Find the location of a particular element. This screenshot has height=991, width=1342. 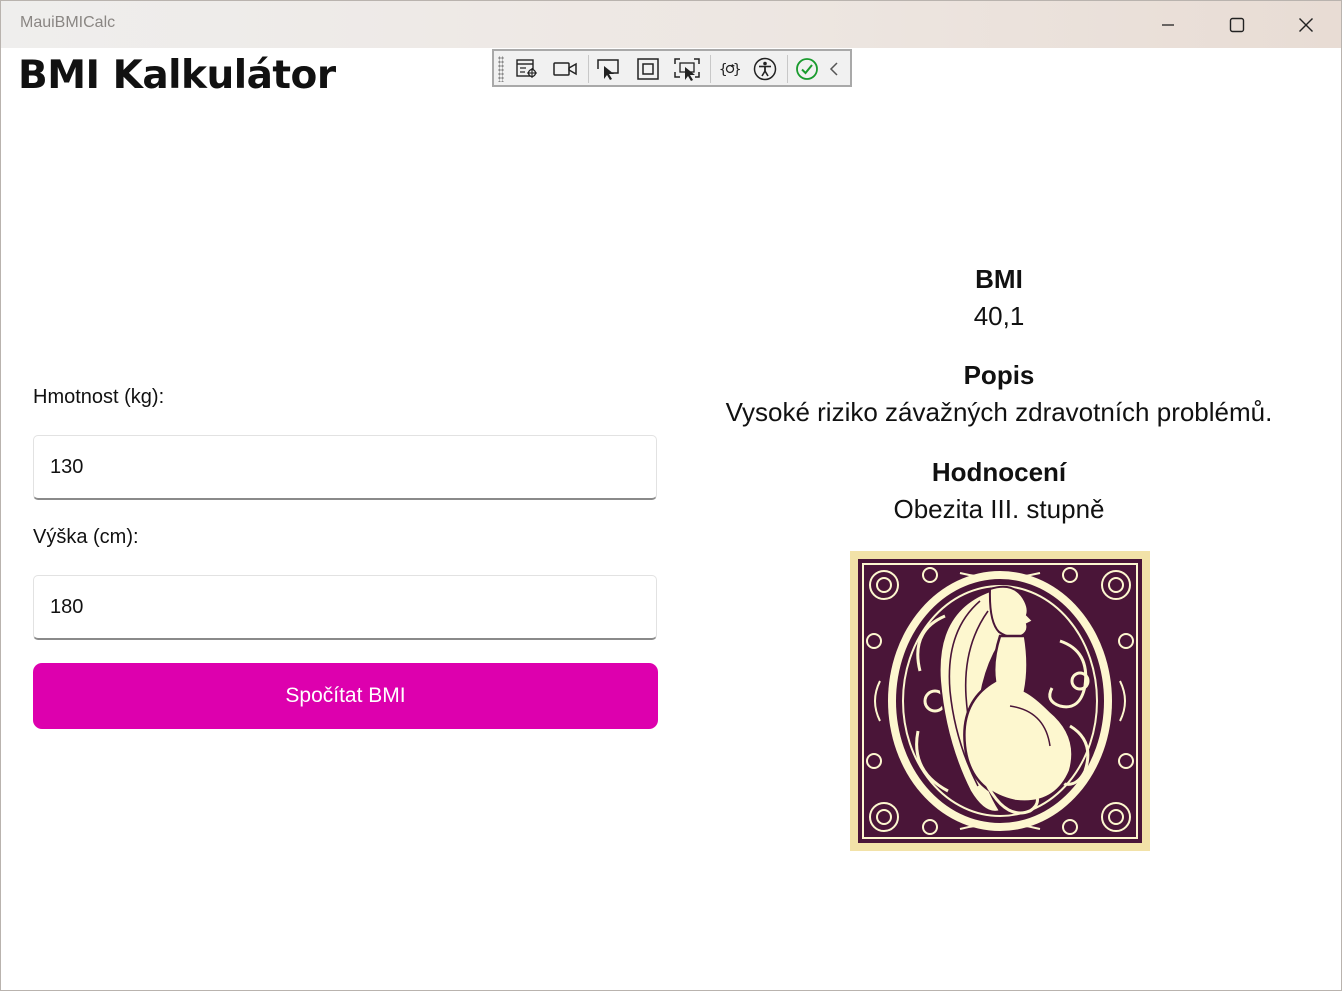

height-field is located at coordinates (345, 607).